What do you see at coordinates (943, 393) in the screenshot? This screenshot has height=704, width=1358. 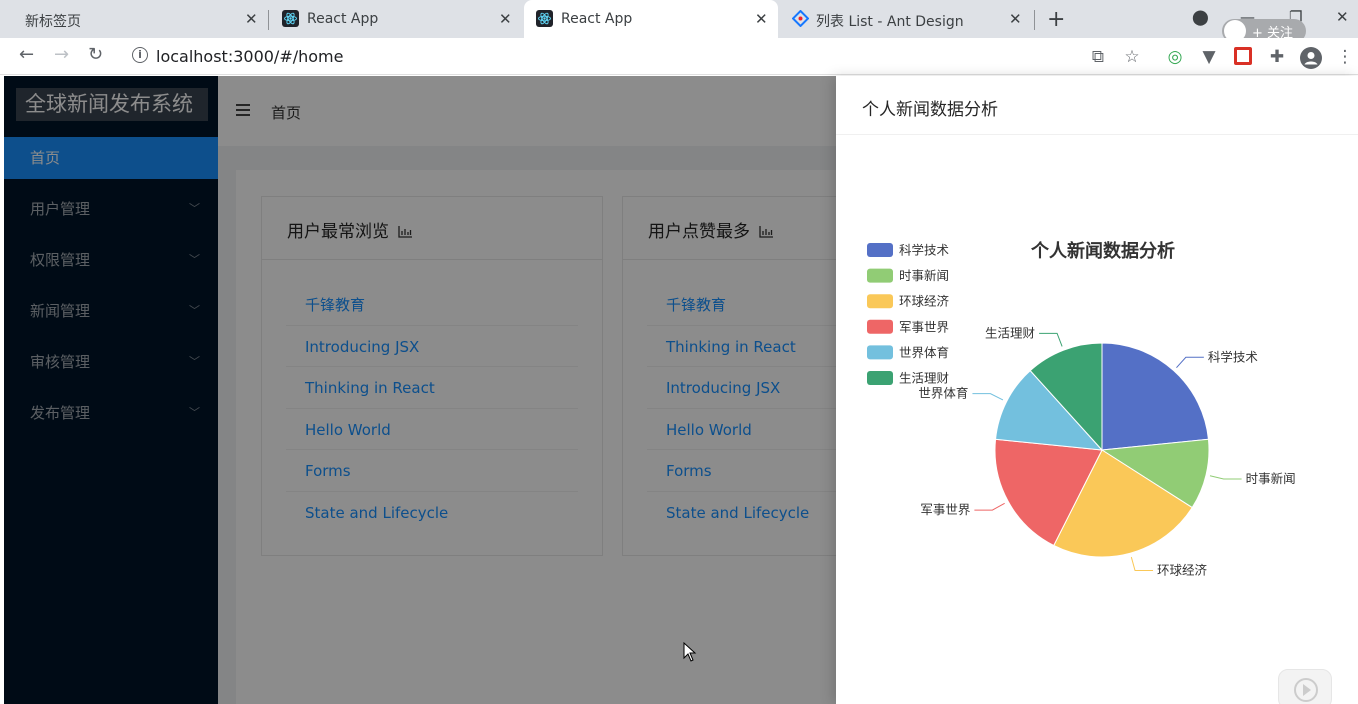 I see `pie-slice-label: 世界体育` at bounding box center [943, 393].